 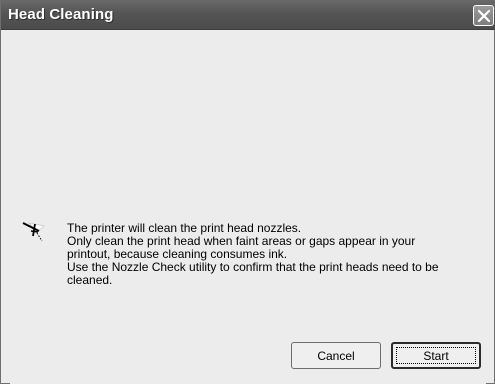 I want to click on close-icon, so click(x=484, y=16).